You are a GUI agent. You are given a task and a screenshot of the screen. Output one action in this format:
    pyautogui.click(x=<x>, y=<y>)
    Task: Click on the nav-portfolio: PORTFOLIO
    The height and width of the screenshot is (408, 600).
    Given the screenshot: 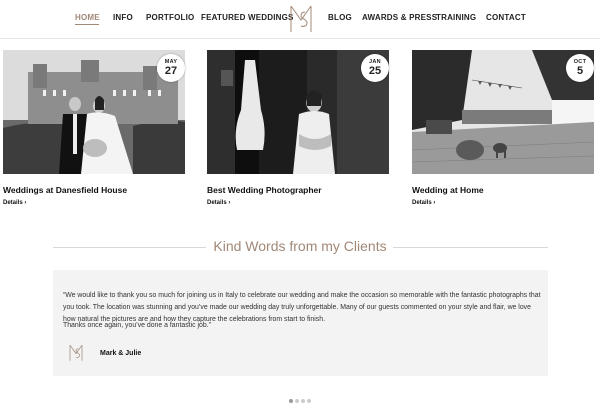 What is the action you would take?
    pyautogui.click(x=170, y=17)
    